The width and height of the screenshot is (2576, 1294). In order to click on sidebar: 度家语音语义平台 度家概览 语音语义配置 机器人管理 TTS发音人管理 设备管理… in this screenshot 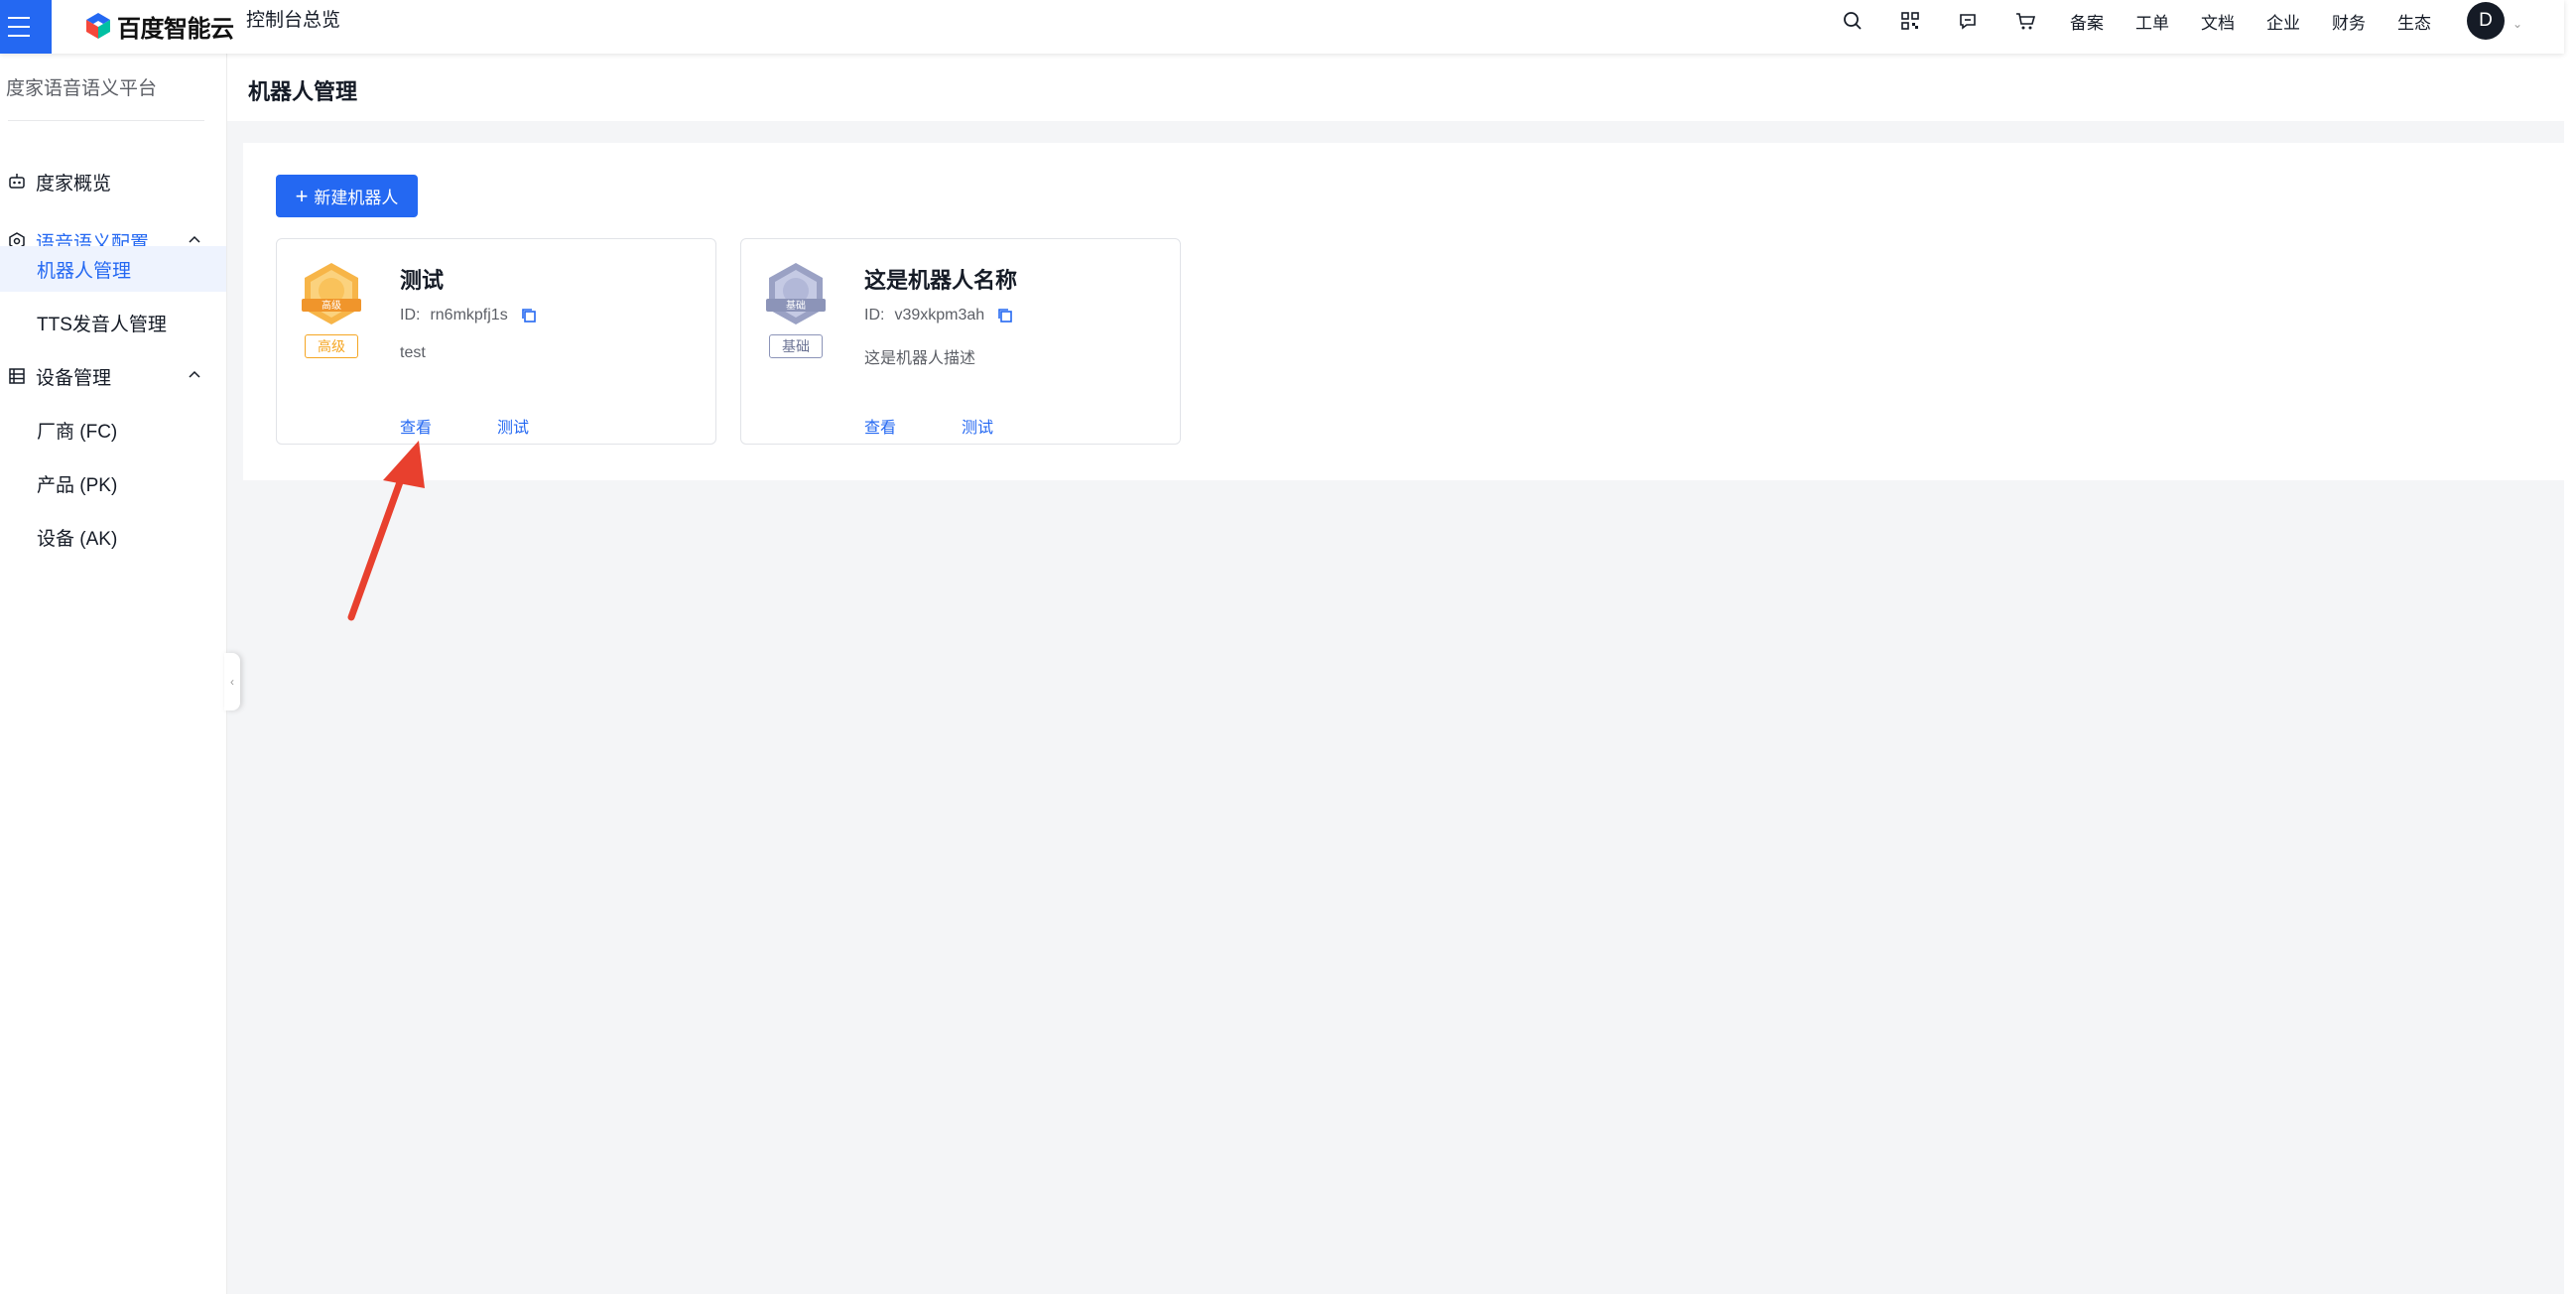, I will do `click(114, 674)`.